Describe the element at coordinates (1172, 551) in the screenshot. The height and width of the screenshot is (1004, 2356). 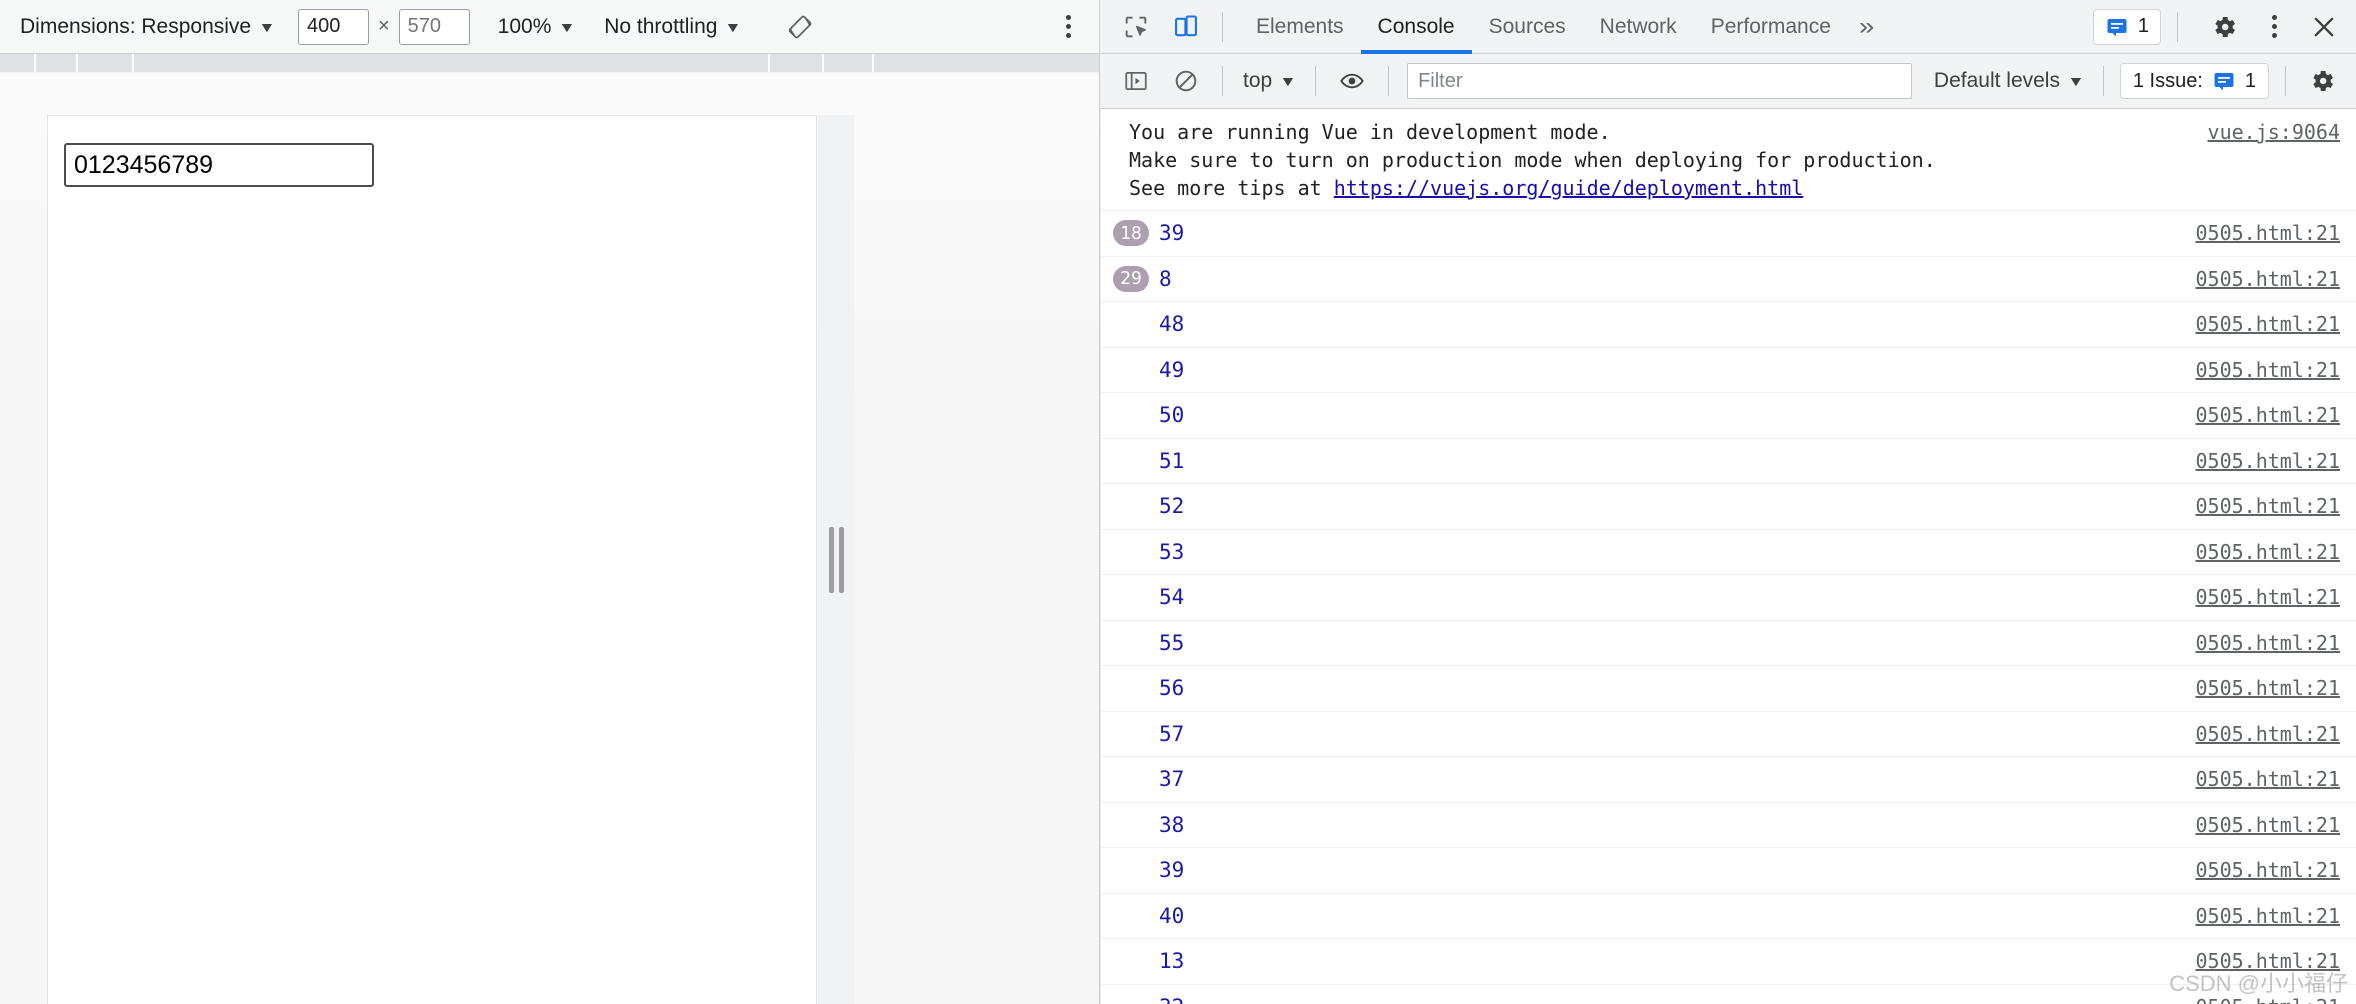
I see `console-log-value: 53` at that location.